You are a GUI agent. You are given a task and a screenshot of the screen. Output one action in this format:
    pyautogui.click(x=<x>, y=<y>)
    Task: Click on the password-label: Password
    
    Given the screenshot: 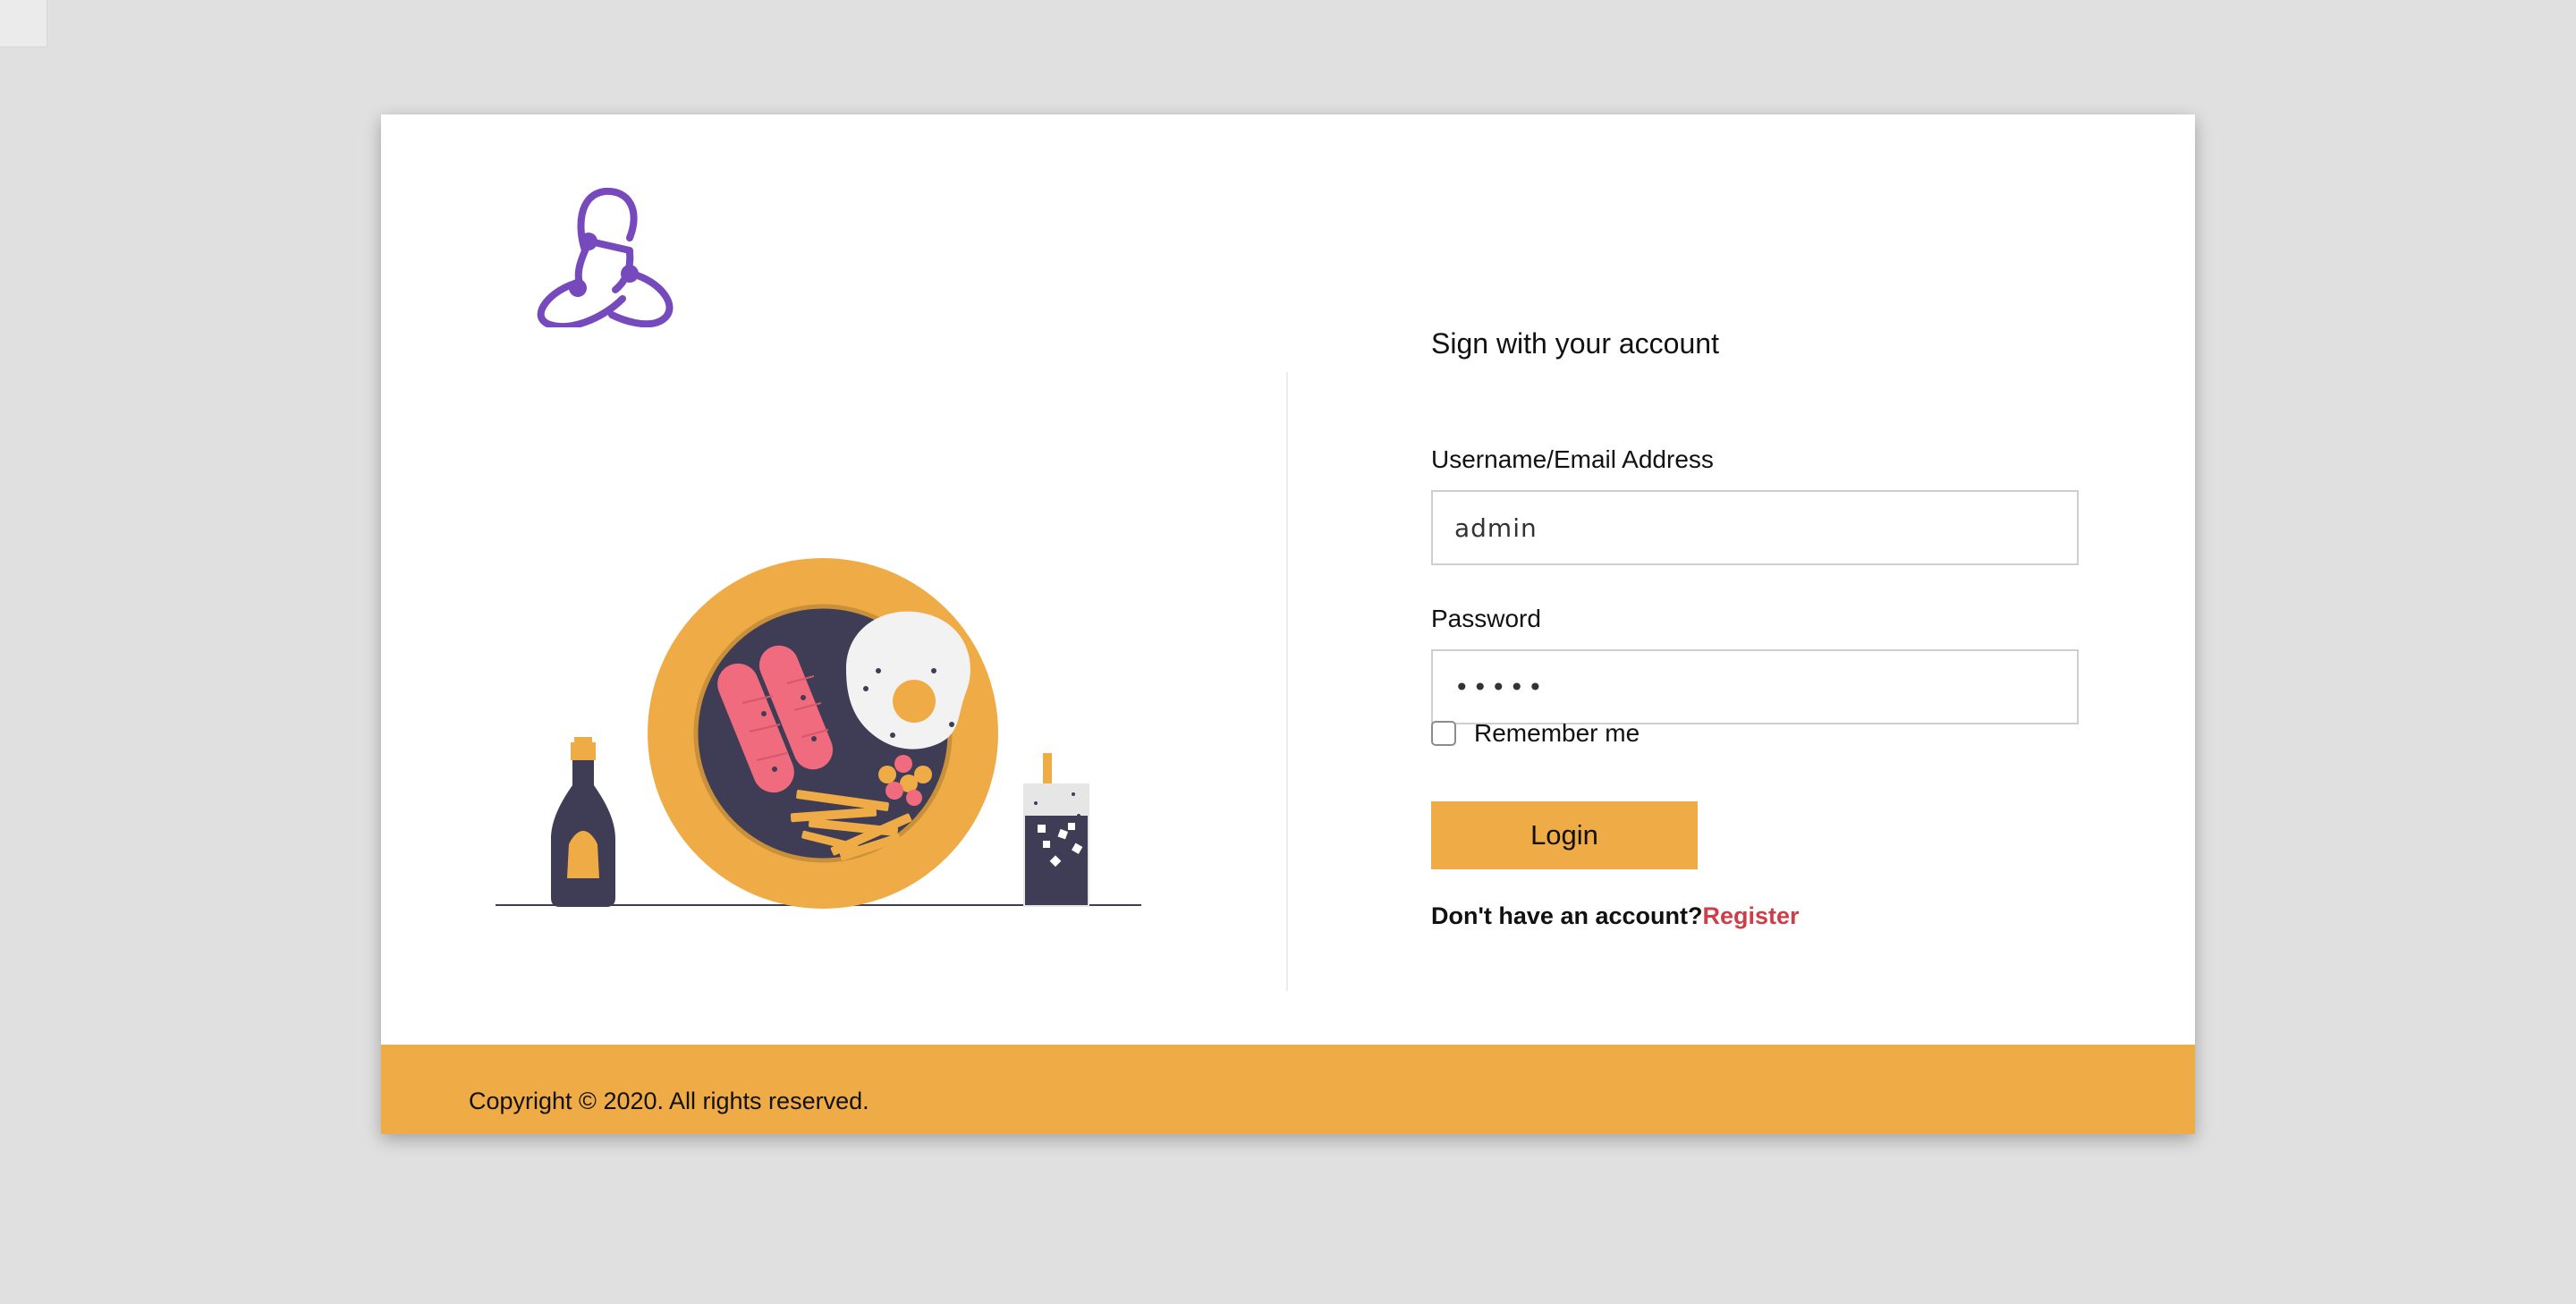 What is the action you would take?
    pyautogui.click(x=1486, y=619)
    